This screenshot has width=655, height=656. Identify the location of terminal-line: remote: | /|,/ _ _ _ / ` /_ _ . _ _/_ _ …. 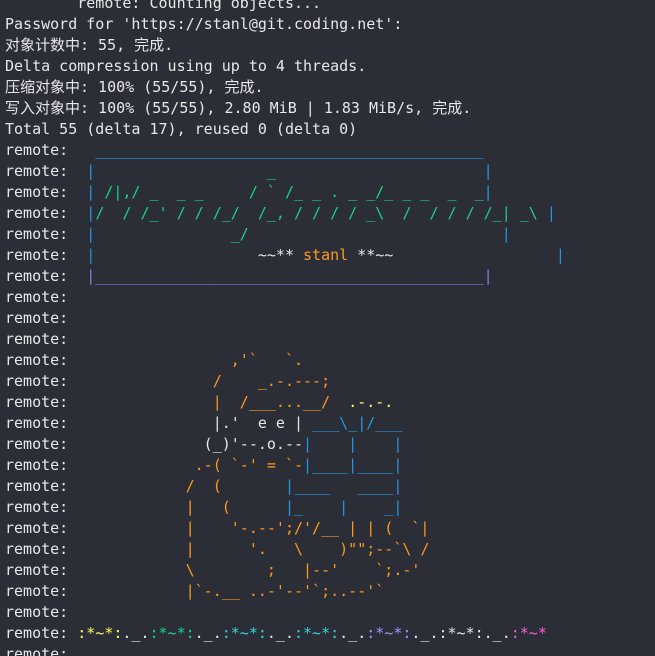
(285, 192).